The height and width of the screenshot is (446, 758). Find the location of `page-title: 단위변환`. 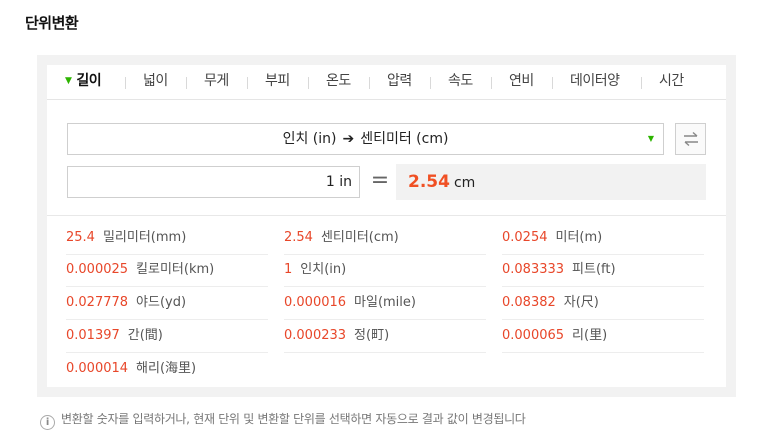

page-title: 단위변환 is located at coordinates (52, 23).